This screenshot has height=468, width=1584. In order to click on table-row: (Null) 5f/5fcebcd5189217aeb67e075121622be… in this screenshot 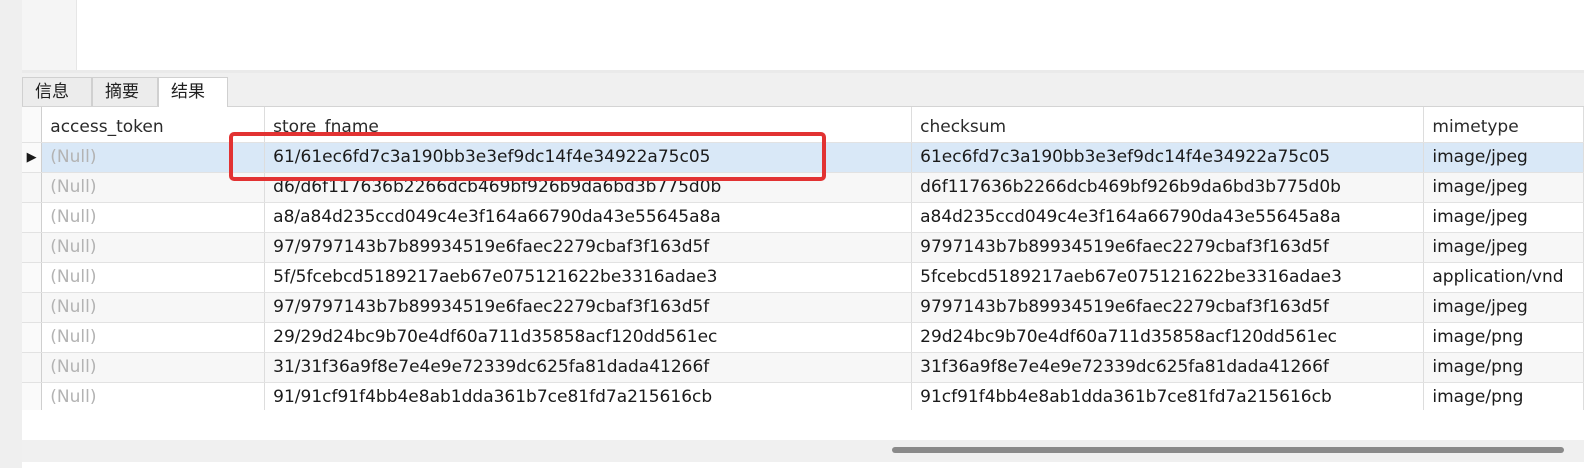, I will do `click(803, 277)`.